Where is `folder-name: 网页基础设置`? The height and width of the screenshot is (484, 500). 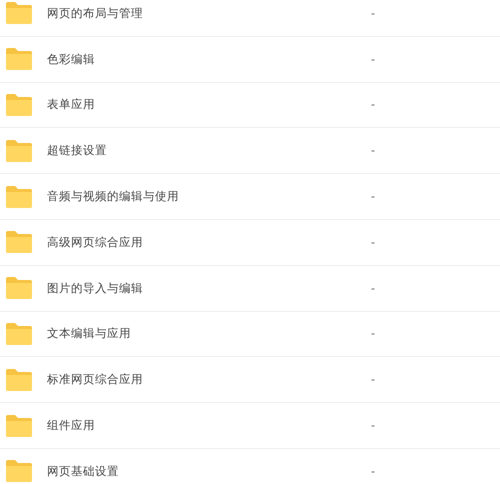 folder-name: 网页基础设置 is located at coordinates (209, 471).